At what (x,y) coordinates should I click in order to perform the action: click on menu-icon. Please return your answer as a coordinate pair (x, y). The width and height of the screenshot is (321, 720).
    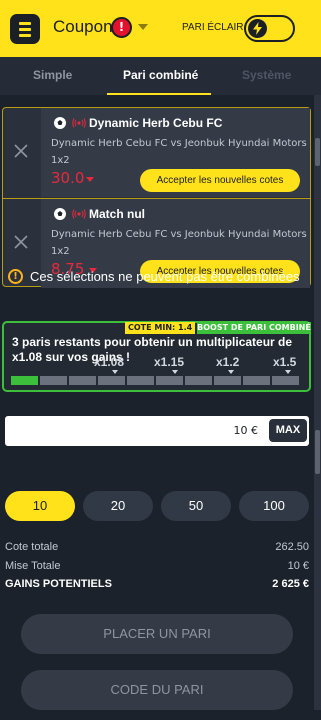
    Looking at the image, I should click on (25, 29).